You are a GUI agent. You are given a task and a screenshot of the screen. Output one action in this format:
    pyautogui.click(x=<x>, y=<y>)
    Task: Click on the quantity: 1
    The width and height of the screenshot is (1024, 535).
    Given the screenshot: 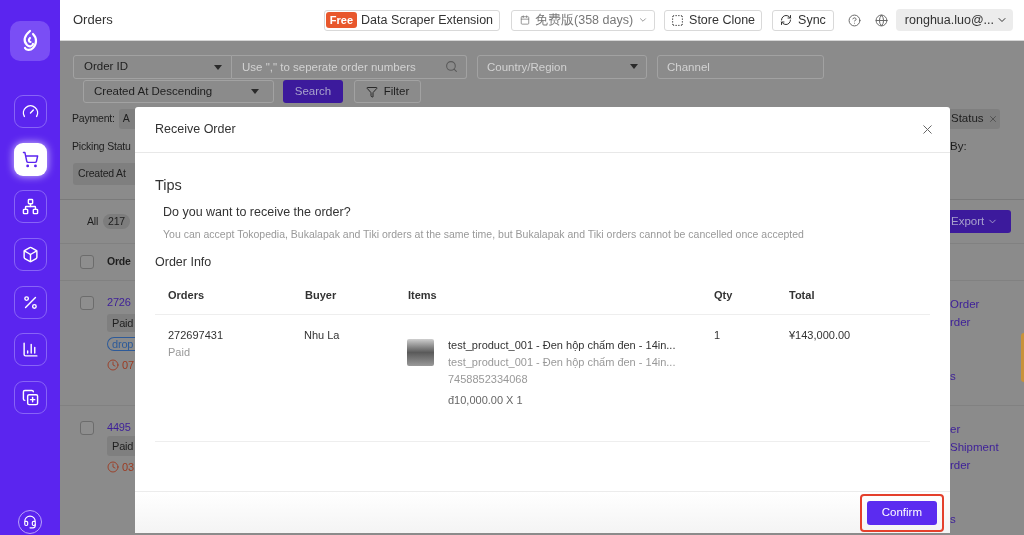 What is the action you would take?
    pyautogui.click(x=717, y=335)
    